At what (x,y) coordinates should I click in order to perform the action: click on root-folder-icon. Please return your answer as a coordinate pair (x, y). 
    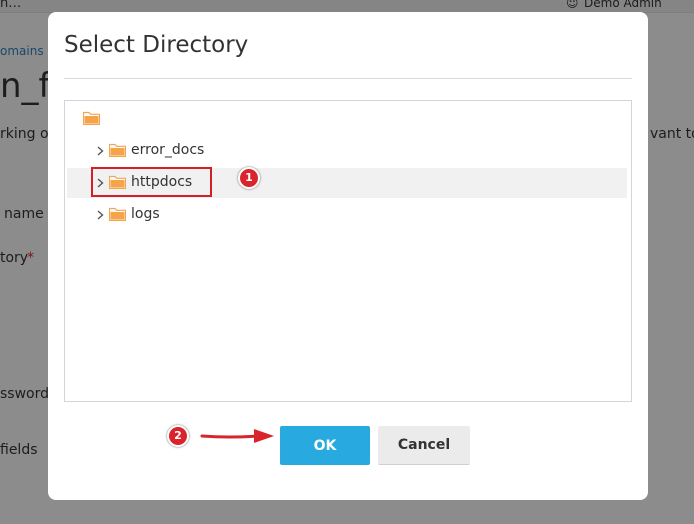
    Looking at the image, I should click on (91, 118).